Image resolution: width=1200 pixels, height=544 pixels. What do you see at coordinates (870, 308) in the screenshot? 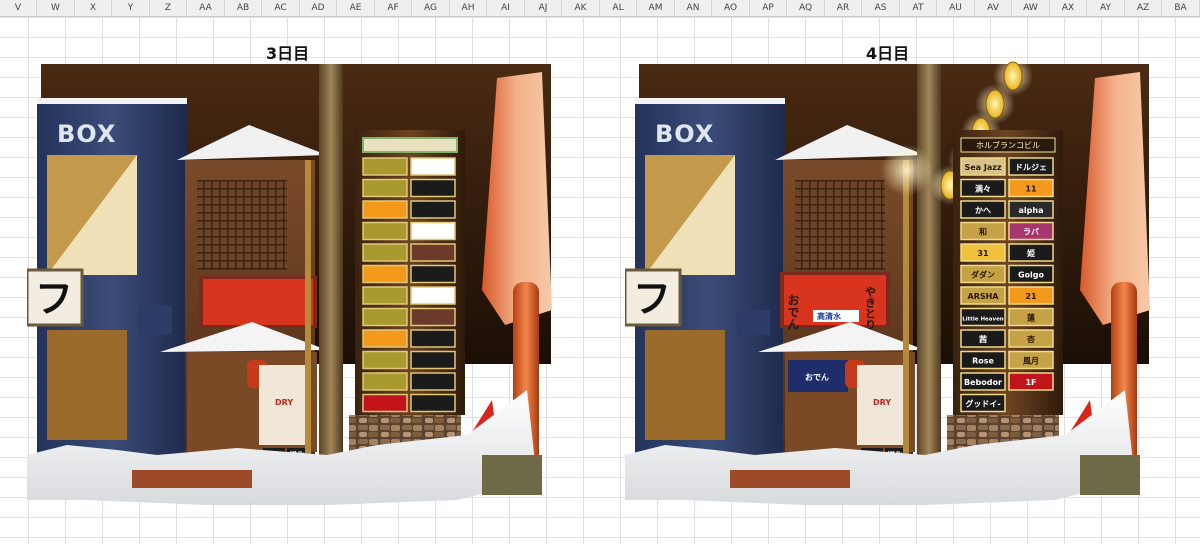
I see `svg-text: やきとり` at bounding box center [870, 308].